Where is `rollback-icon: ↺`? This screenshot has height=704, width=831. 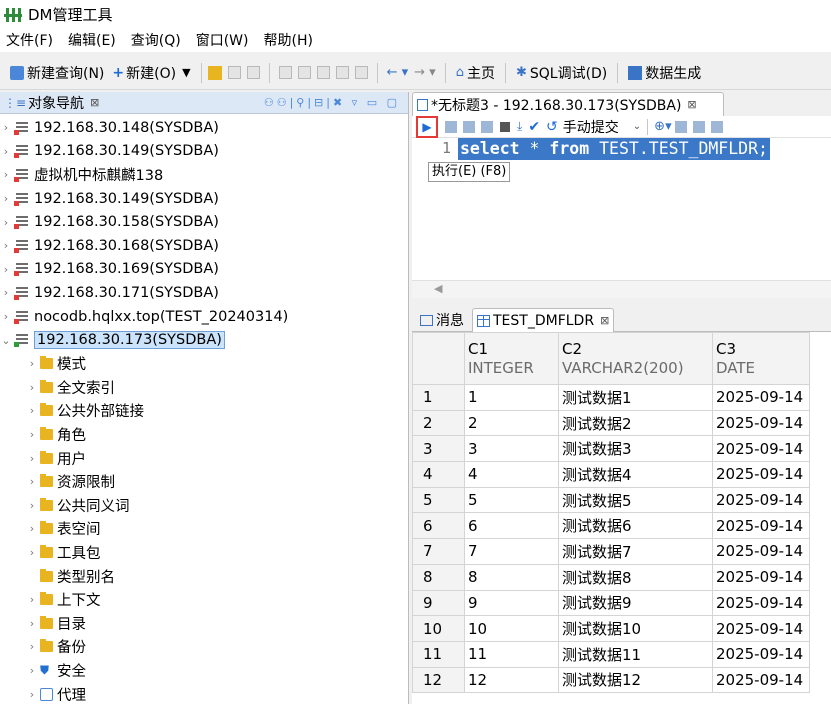 rollback-icon: ↺ is located at coordinates (552, 127).